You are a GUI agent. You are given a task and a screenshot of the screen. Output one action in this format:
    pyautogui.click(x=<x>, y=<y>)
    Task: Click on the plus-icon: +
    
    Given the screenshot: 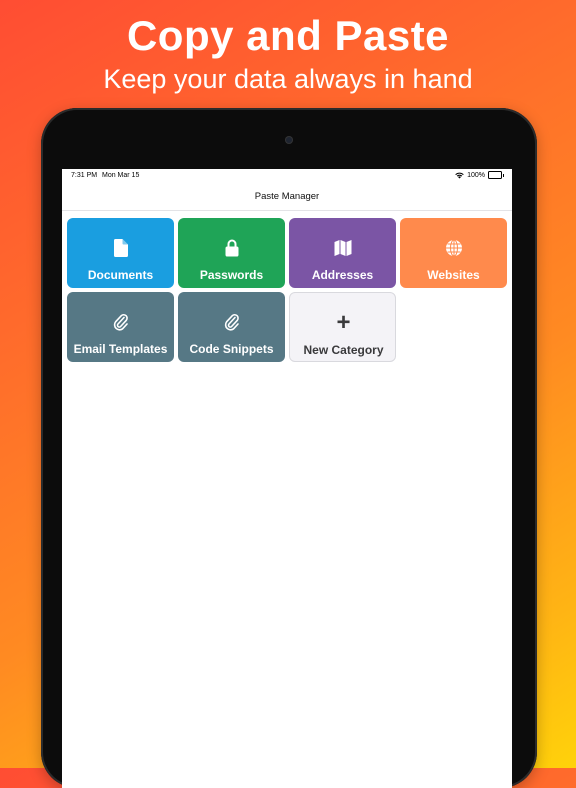 What is the action you would take?
    pyautogui.click(x=343, y=322)
    